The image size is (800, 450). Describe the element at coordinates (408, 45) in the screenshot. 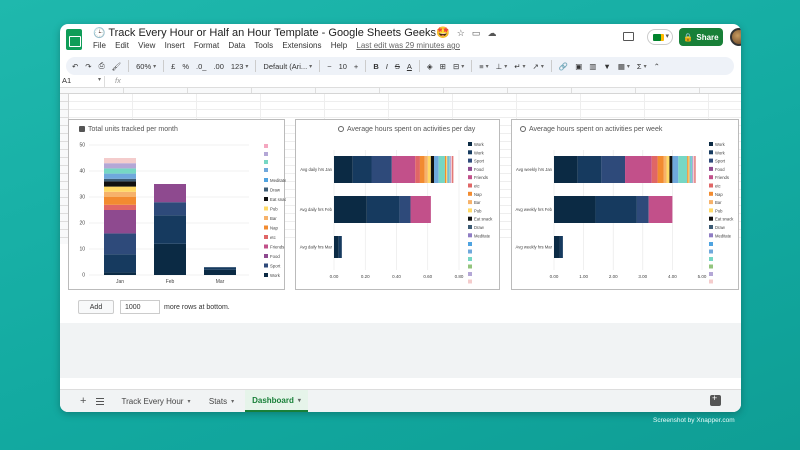

I see `last-edit-link: Last edit was 29 minutes ago` at that location.